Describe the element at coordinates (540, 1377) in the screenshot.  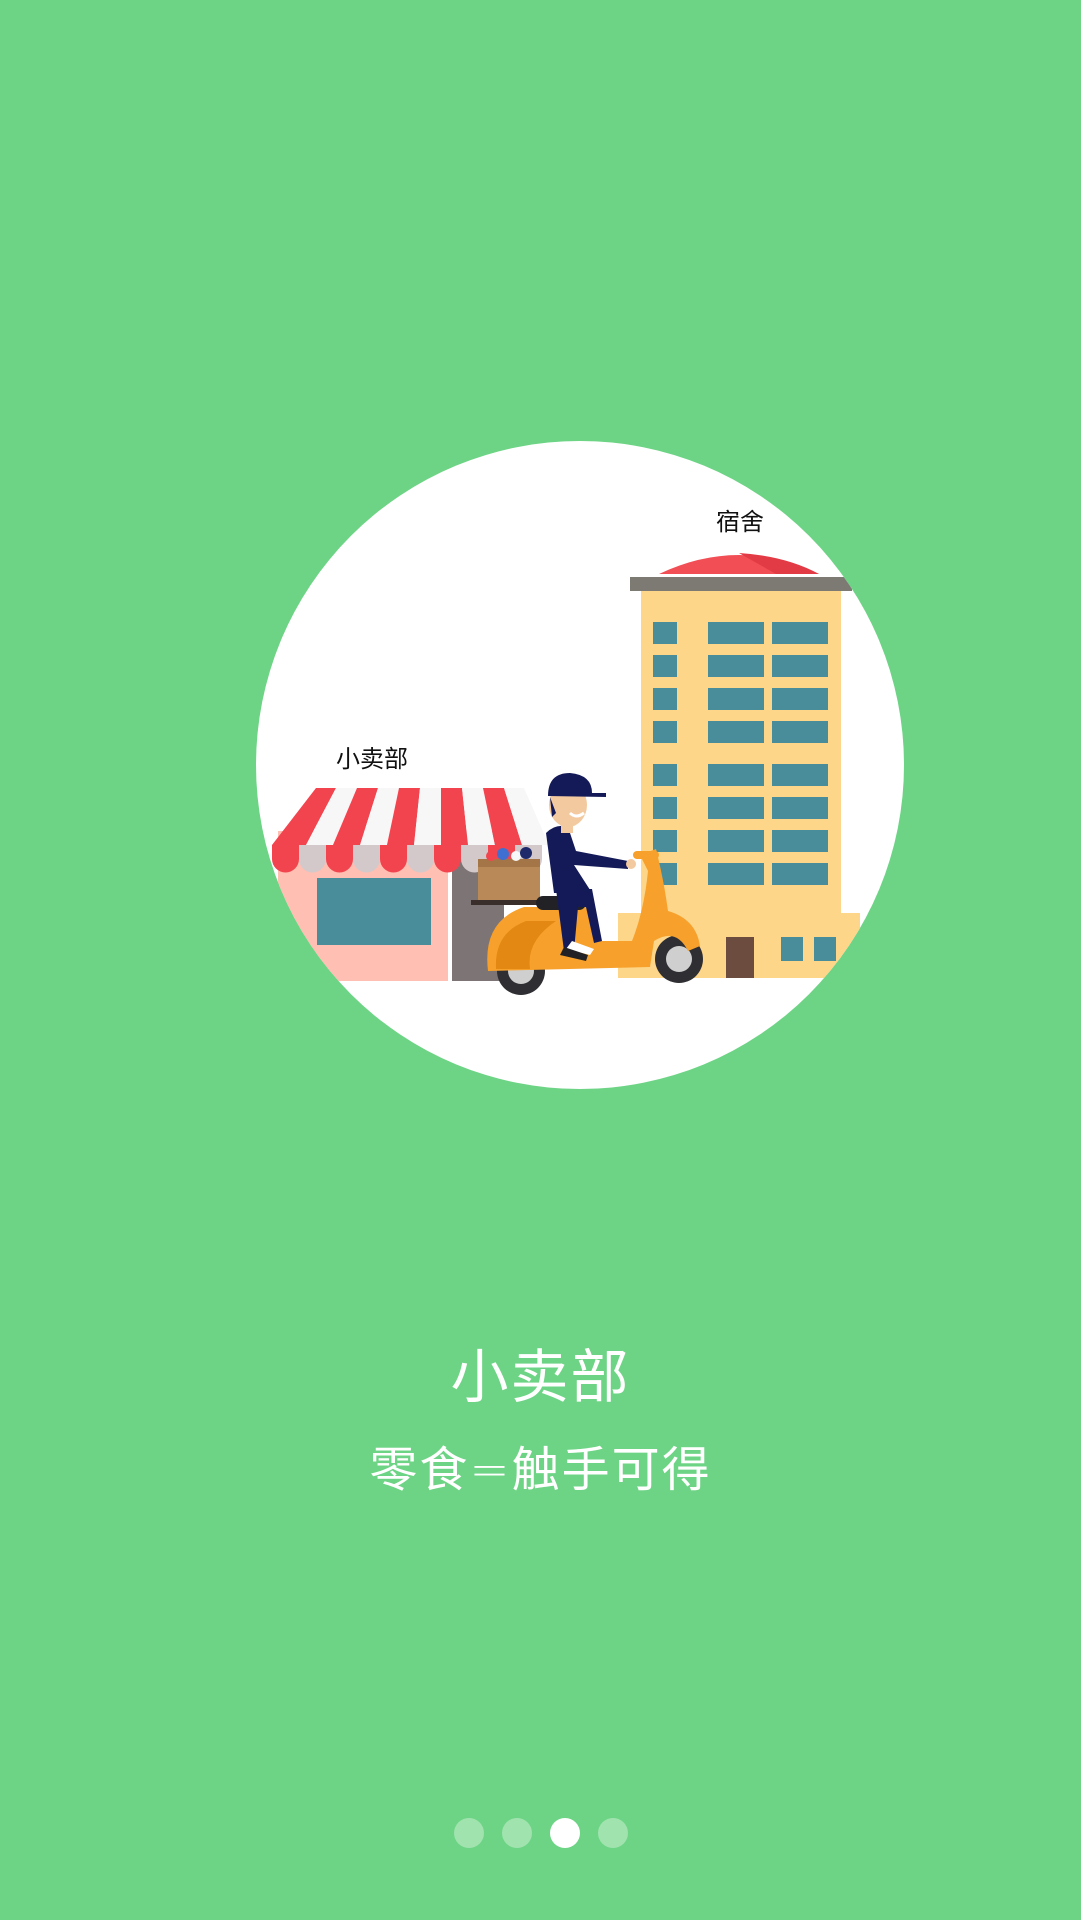
I see `page-title: 小卖部` at that location.